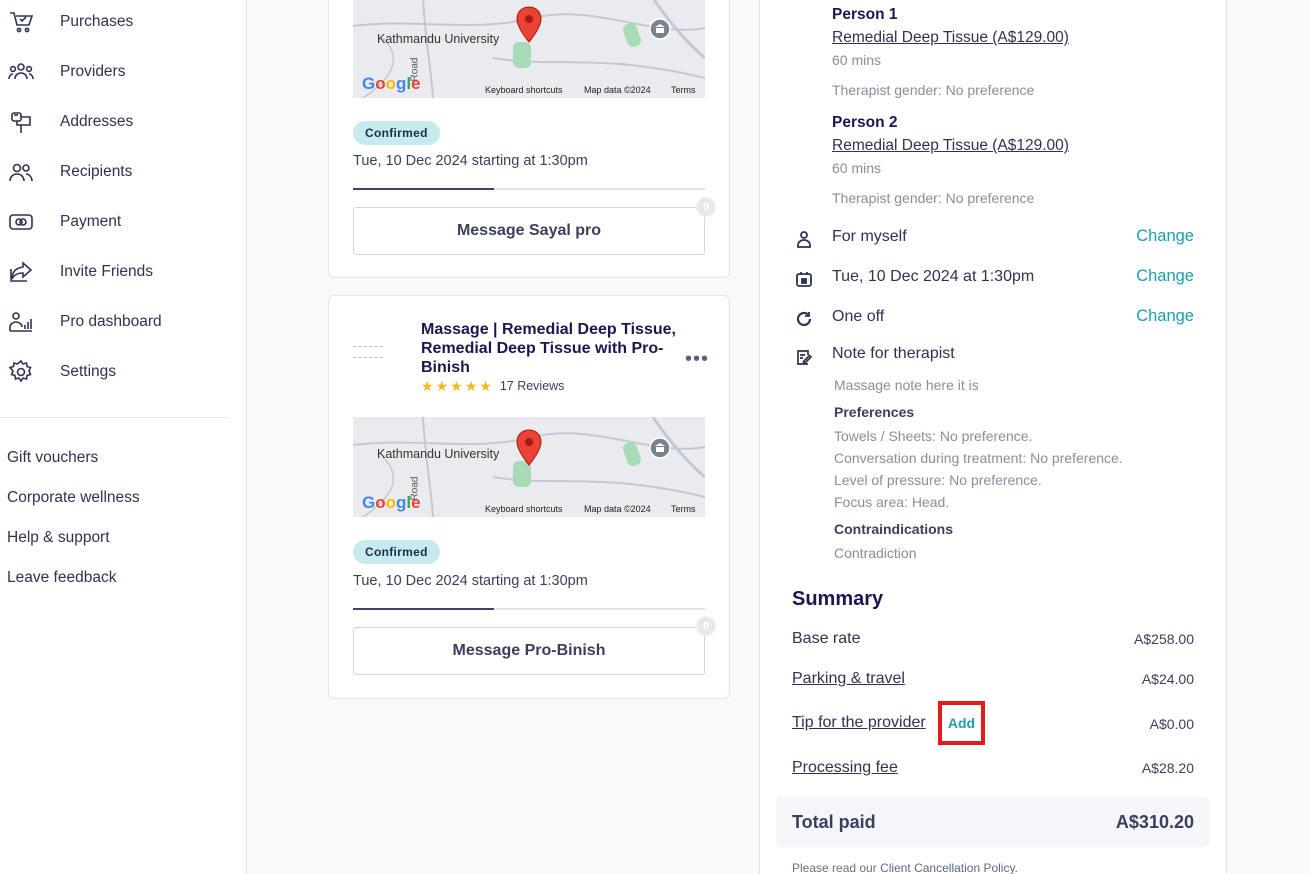  I want to click on processing-fee-link: Processing fee, so click(845, 768).